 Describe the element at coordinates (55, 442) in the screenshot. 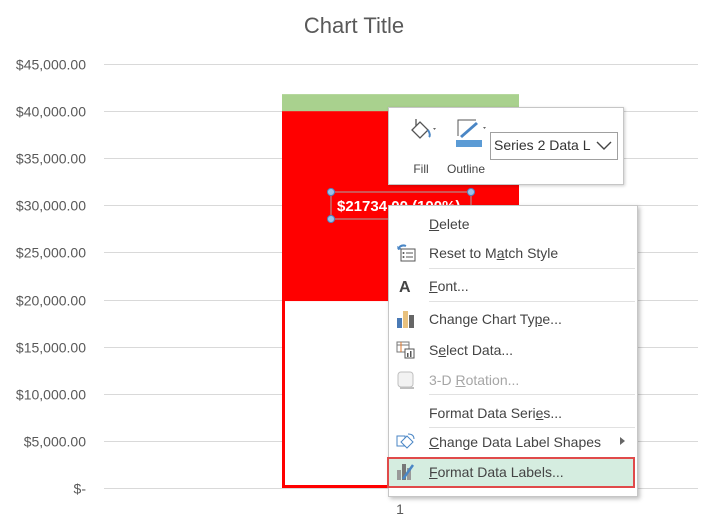

I see `y-tick-label: $5,000.00` at that location.